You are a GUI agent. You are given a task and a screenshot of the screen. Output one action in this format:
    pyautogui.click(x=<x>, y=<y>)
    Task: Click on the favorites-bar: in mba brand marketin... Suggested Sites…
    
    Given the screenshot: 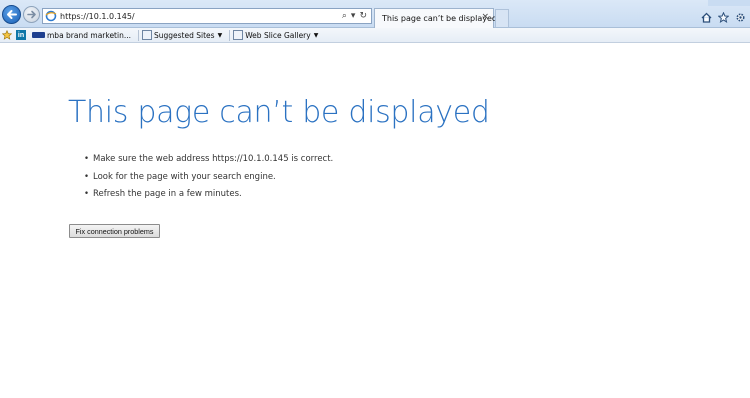 What is the action you would take?
    pyautogui.click(x=375, y=35)
    